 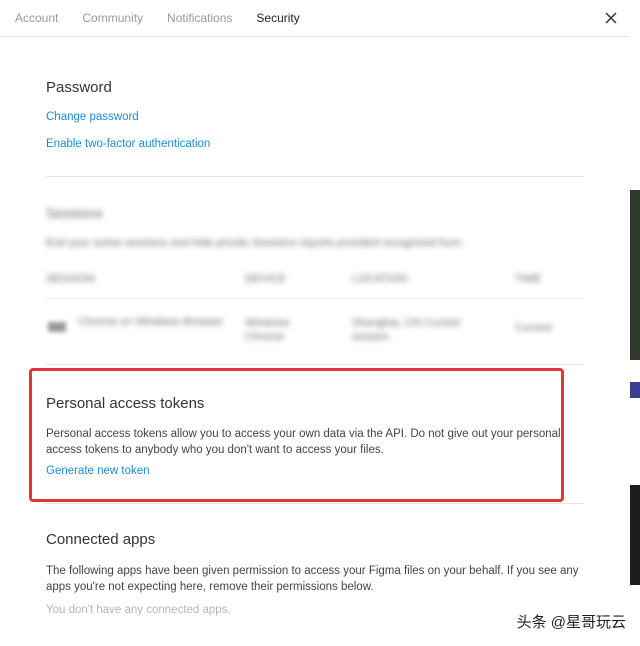 I want to click on session-device: Windows Chrome, so click(x=267, y=330).